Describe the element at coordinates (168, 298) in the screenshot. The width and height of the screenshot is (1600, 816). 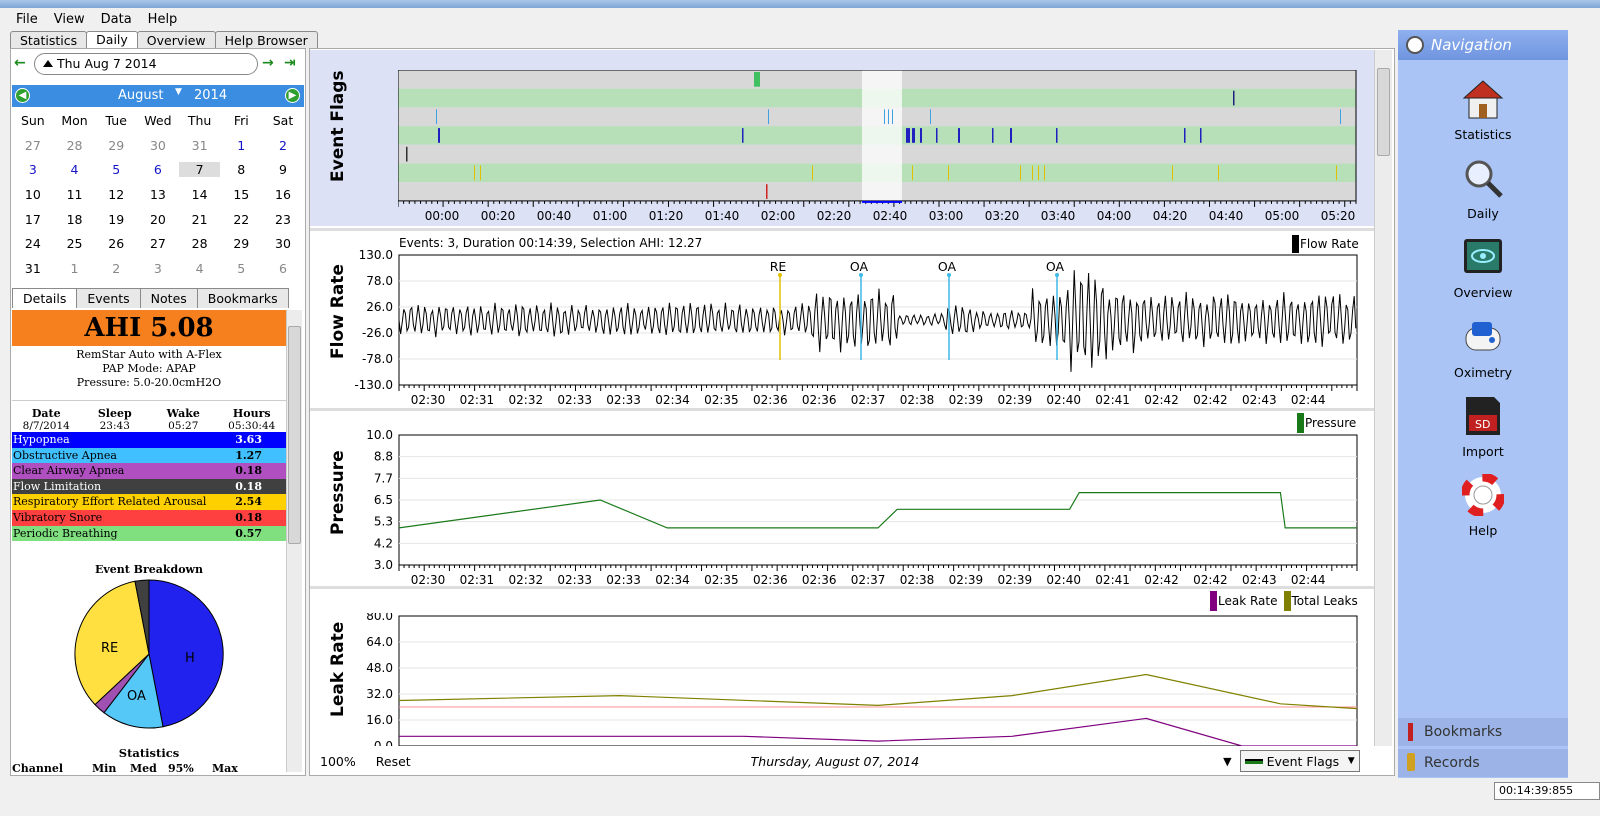
I see `tab-notes: Notes` at that location.